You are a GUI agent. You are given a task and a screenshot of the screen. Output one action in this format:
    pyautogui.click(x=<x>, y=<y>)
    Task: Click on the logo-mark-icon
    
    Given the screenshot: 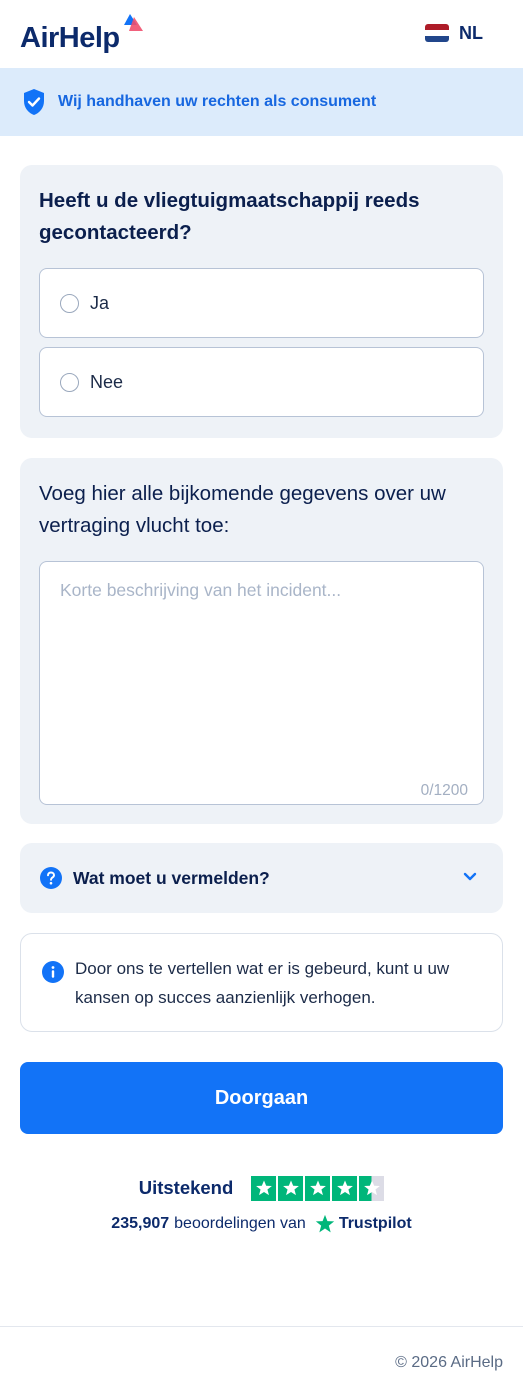 What is the action you would take?
    pyautogui.click(x=133, y=22)
    